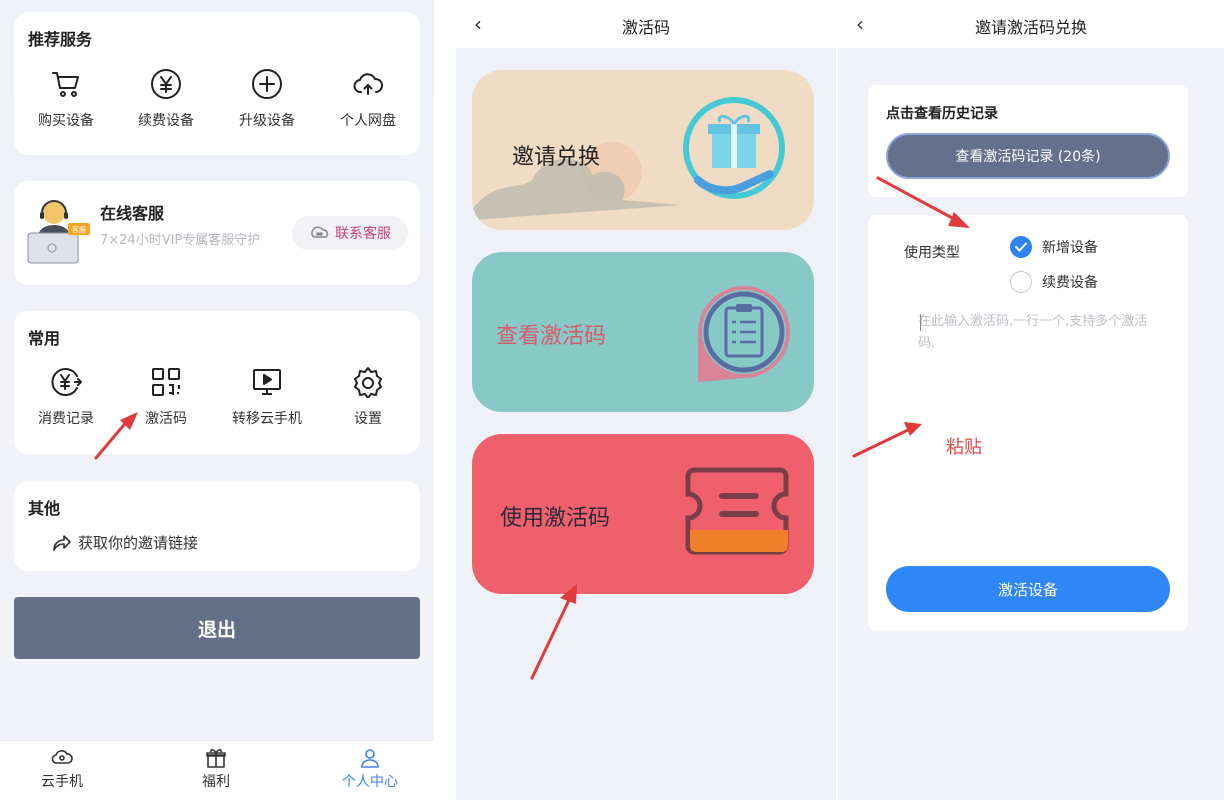 The width and height of the screenshot is (1224, 800). Describe the element at coordinates (643, 332) in the screenshot. I see `view-codes-card: 查看激活码` at that location.